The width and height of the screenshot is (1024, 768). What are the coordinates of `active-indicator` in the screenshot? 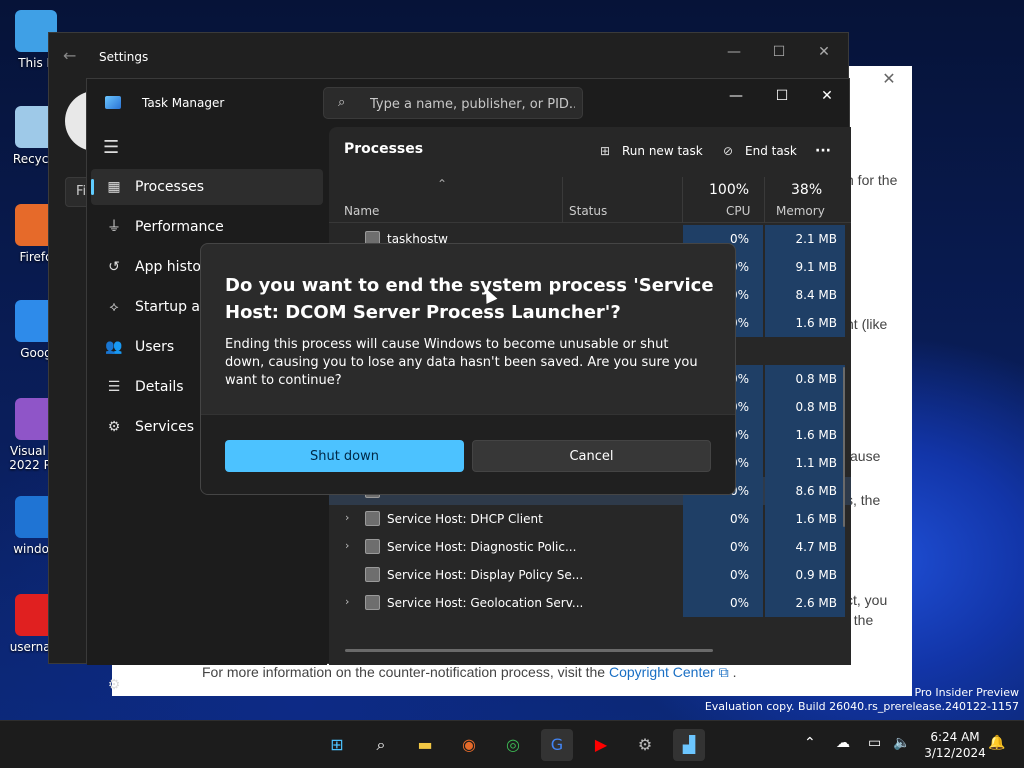 It's located at (92, 187).